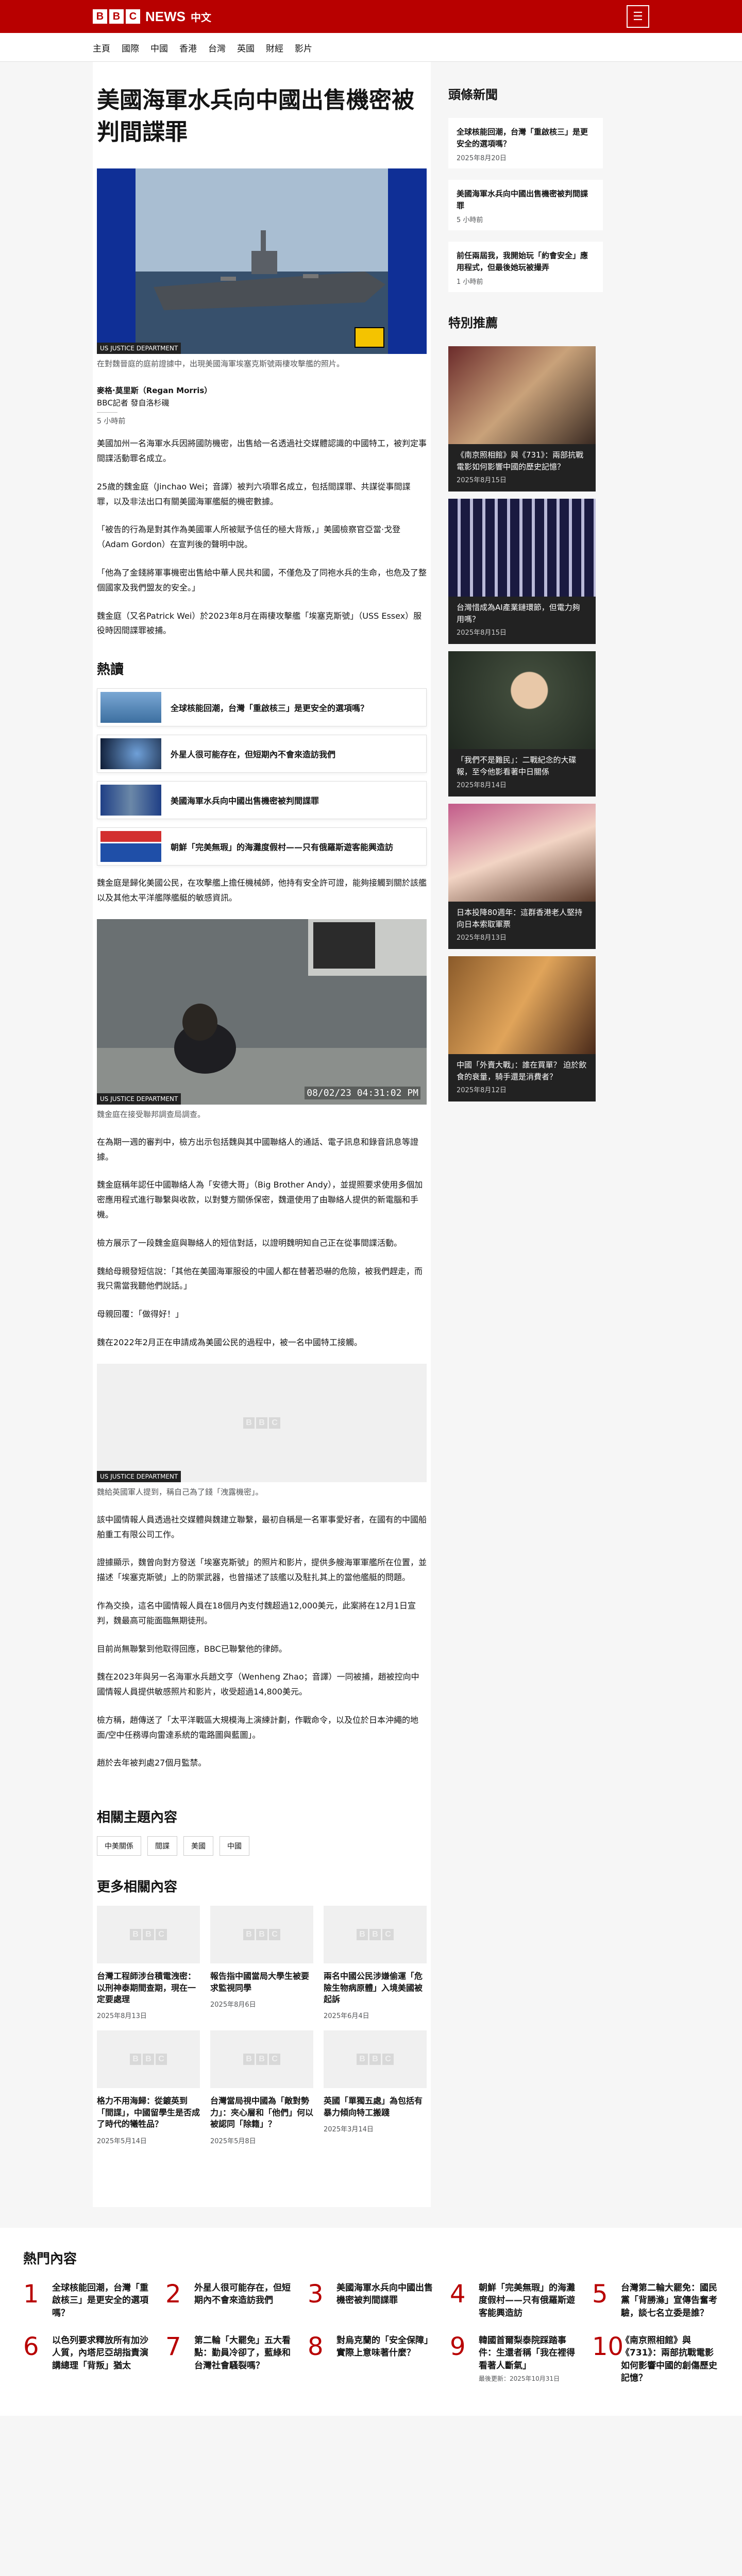 This screenshot has width=742, height=2576. I want to click on popular-item: 外星人很可能存在，但短期內不會來造訪我們, so click(262, 754).